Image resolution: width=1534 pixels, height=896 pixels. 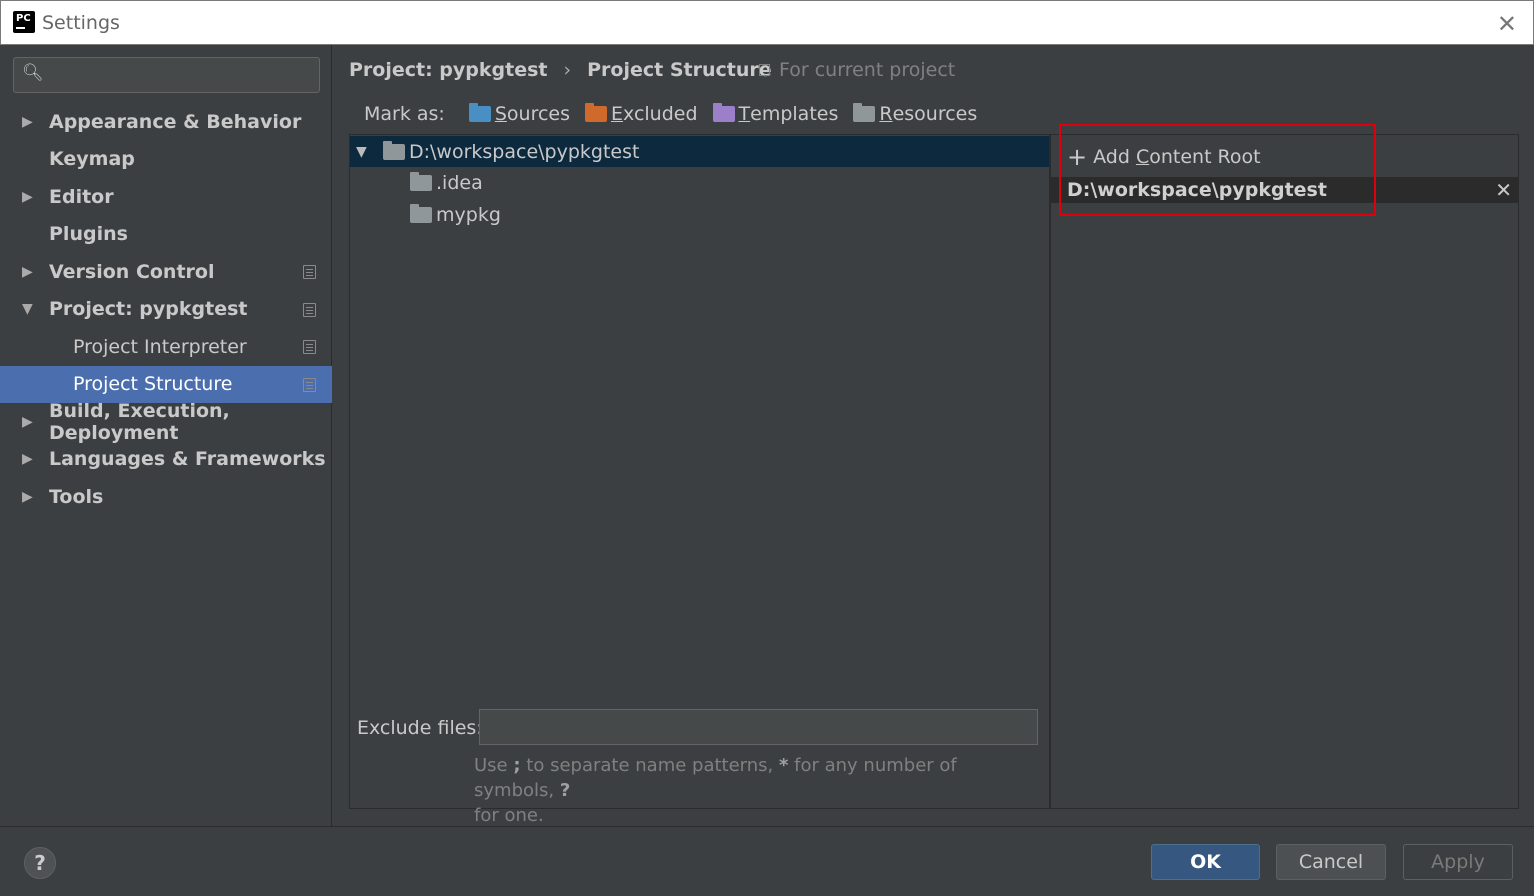 I want to click on tree-row-root: ▼ D:\workspace\pypkgtest, so click(x=699, y=151).